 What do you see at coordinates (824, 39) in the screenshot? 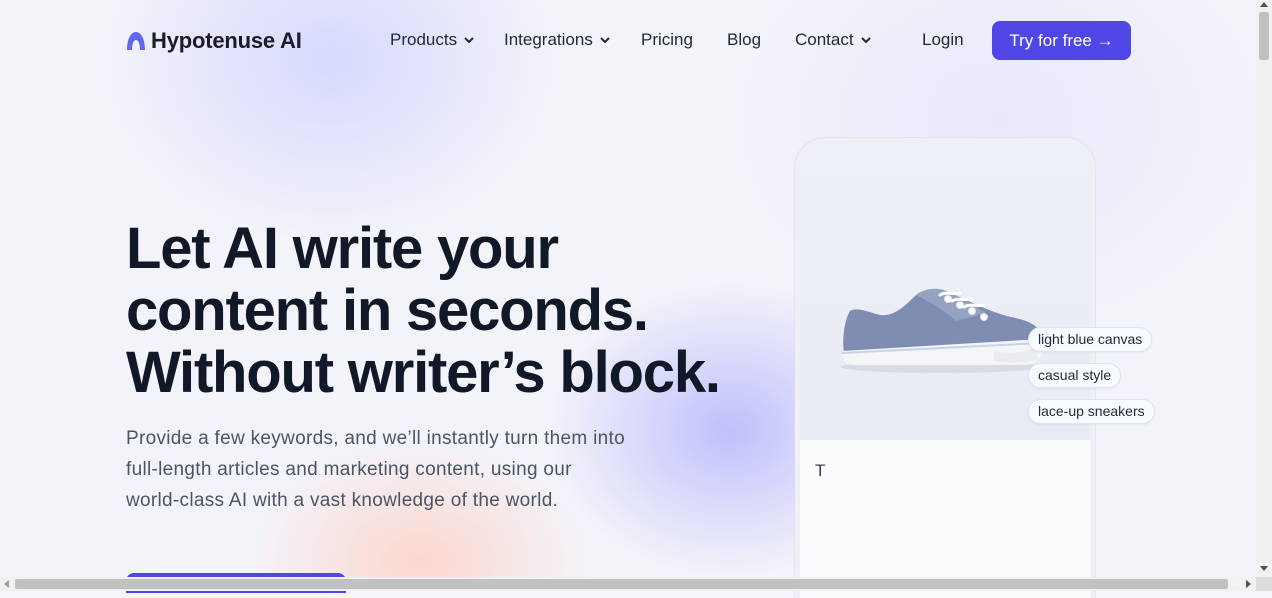
I see `nav-contact-label: Contact` at bounding box center [824, 39].